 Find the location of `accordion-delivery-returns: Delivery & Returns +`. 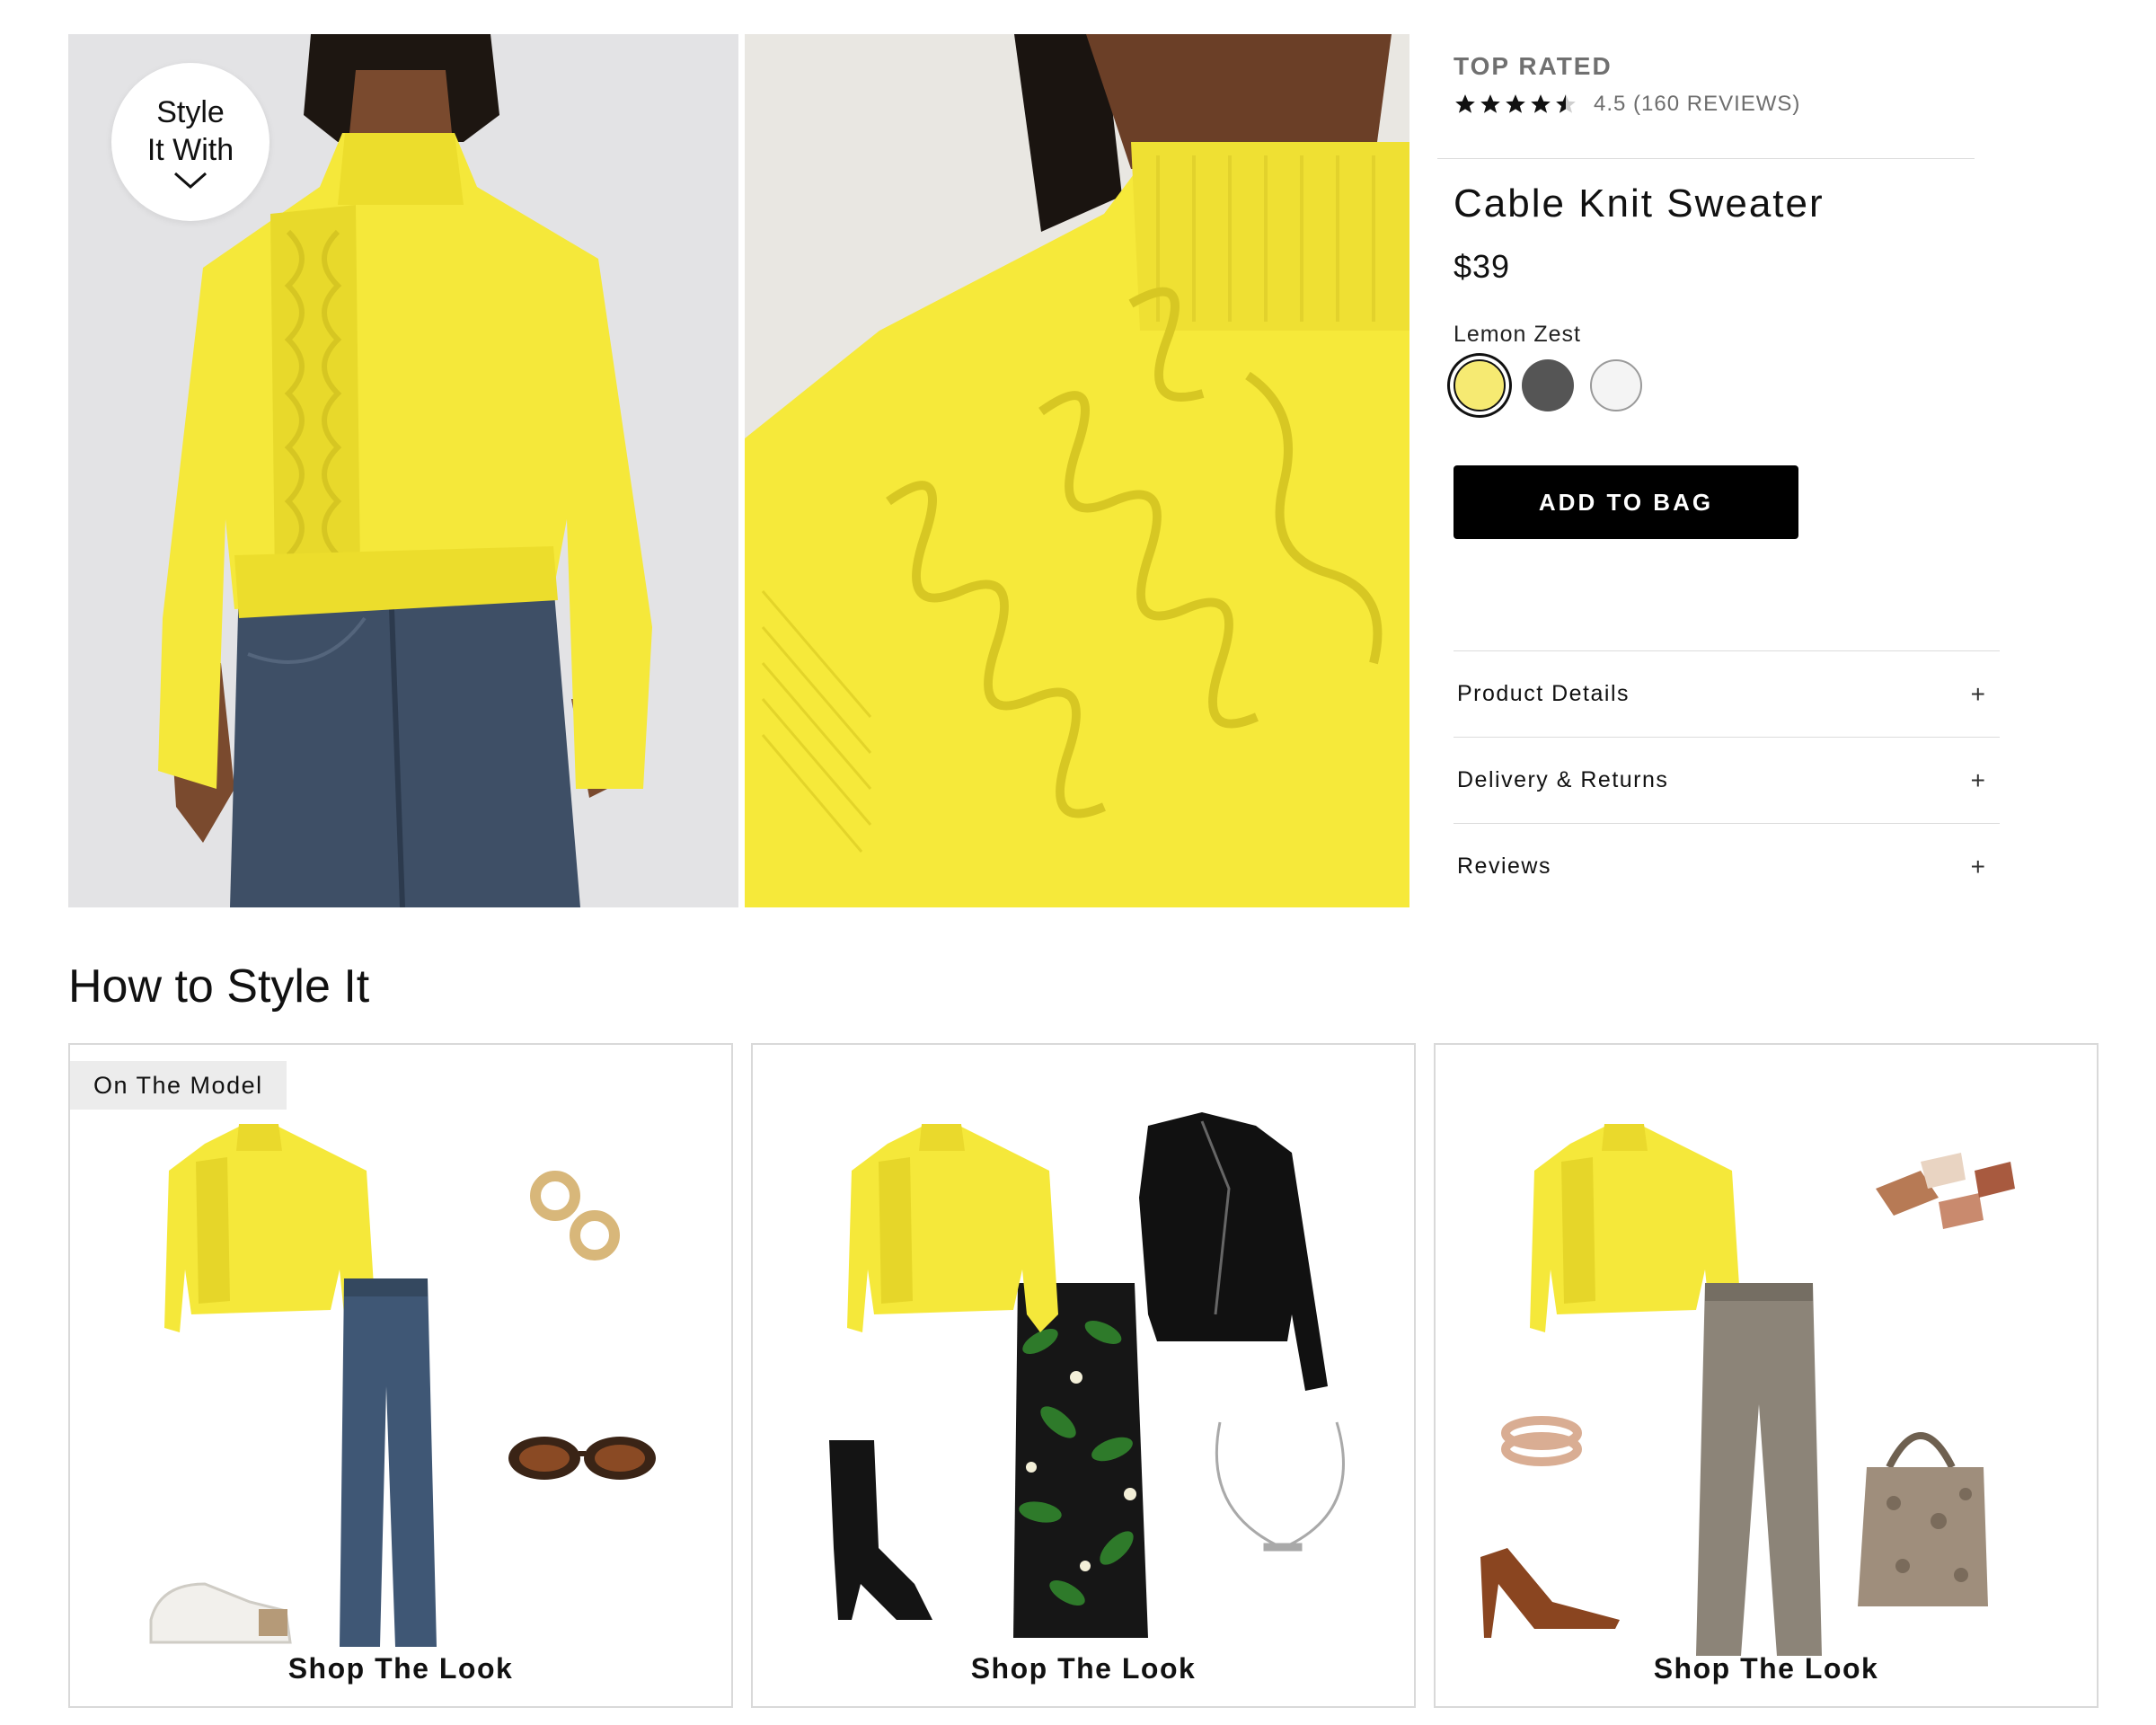

accordion-delivery-returns: Delivery & Returns + is located at coordinates (1727, 780).